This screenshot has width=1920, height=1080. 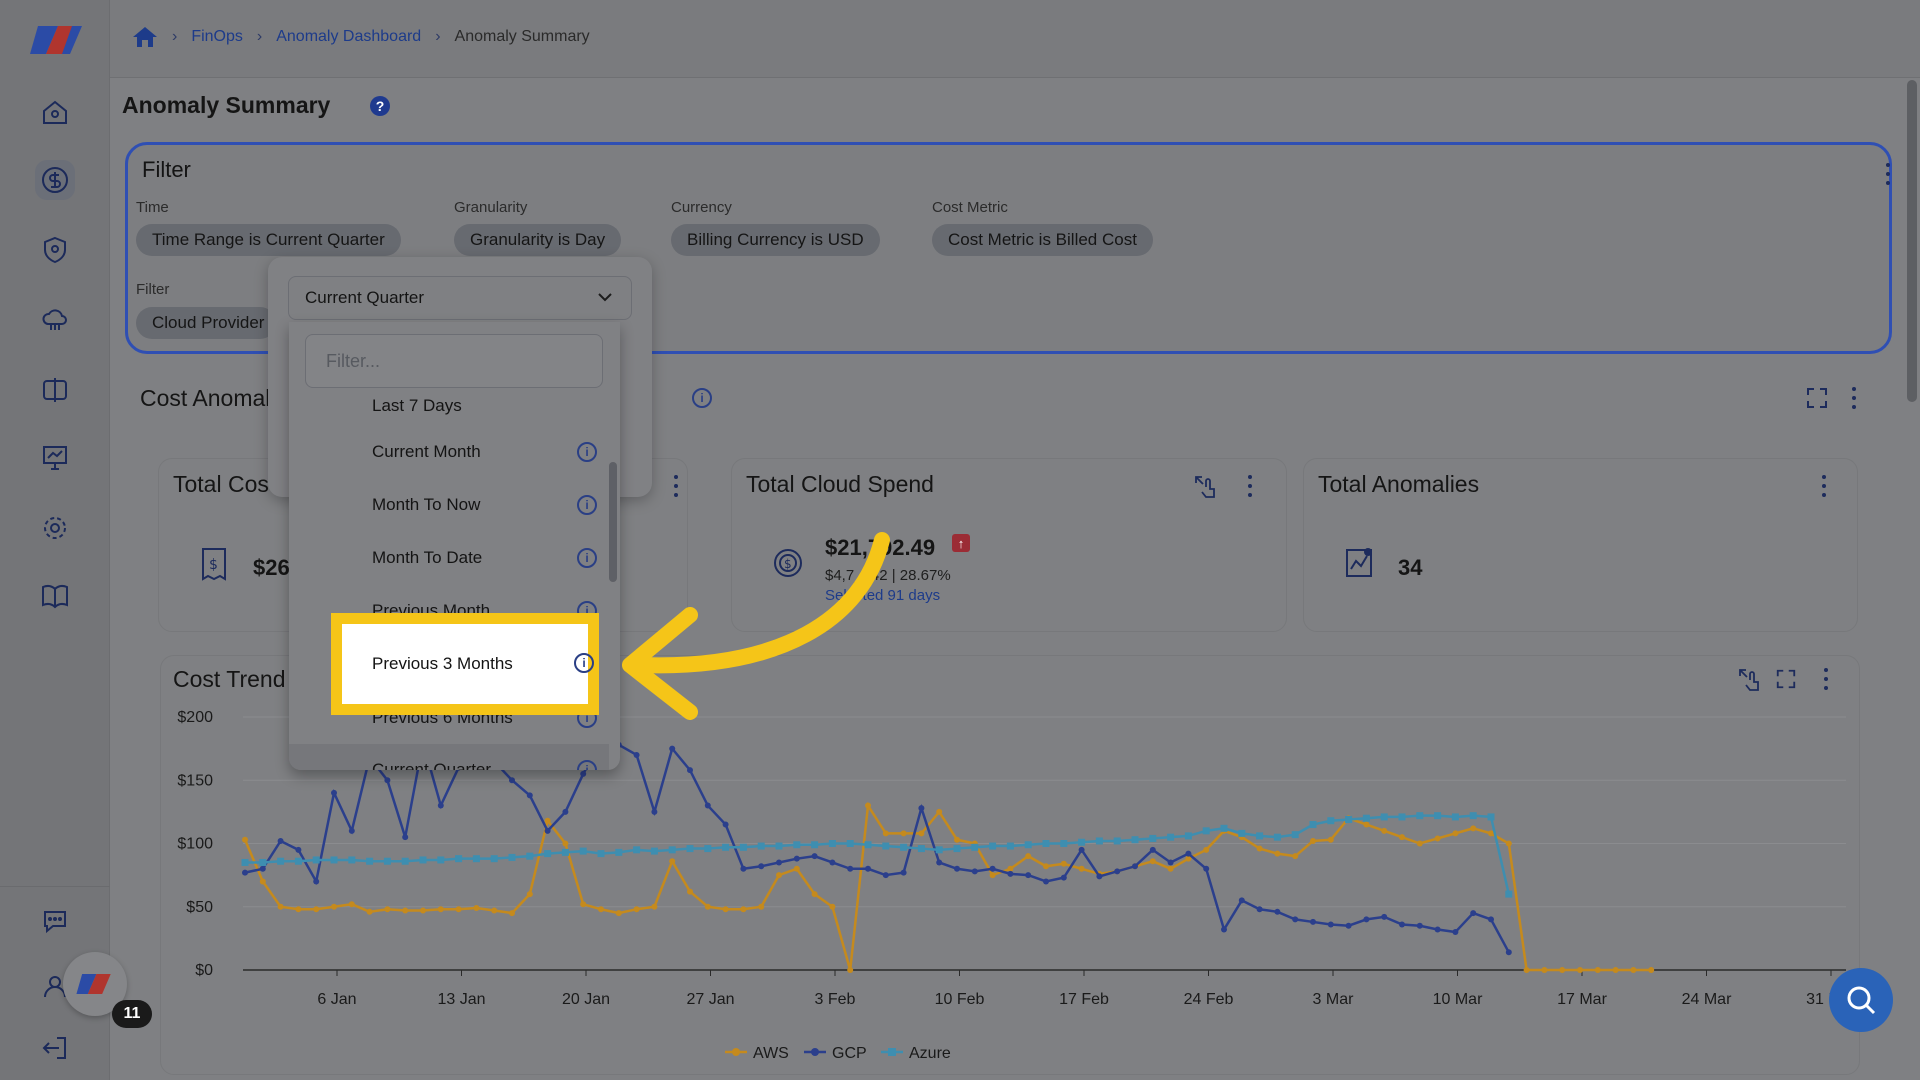 I want to click on y-tick-label: $200, so click(x=195, y=717).